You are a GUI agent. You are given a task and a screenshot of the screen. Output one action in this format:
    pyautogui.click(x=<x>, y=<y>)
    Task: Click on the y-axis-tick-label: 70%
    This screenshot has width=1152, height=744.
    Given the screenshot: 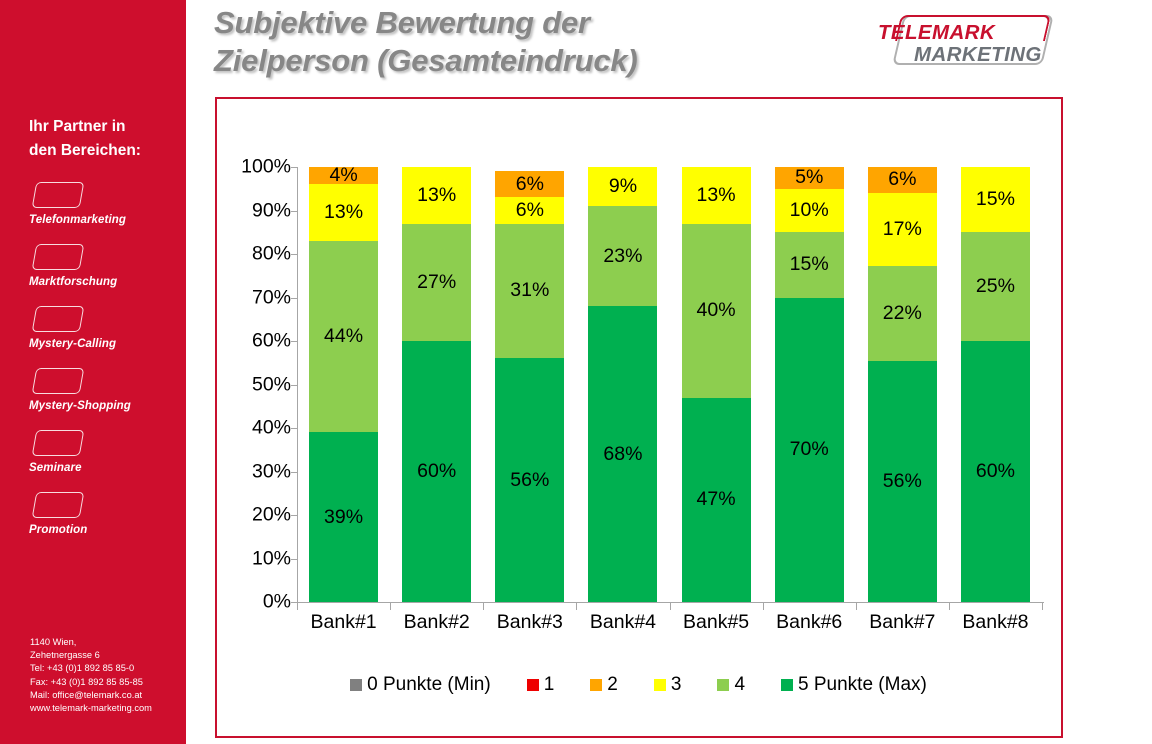 What is the action you would take?
    pyautogui.click(x=271, y=297)
    